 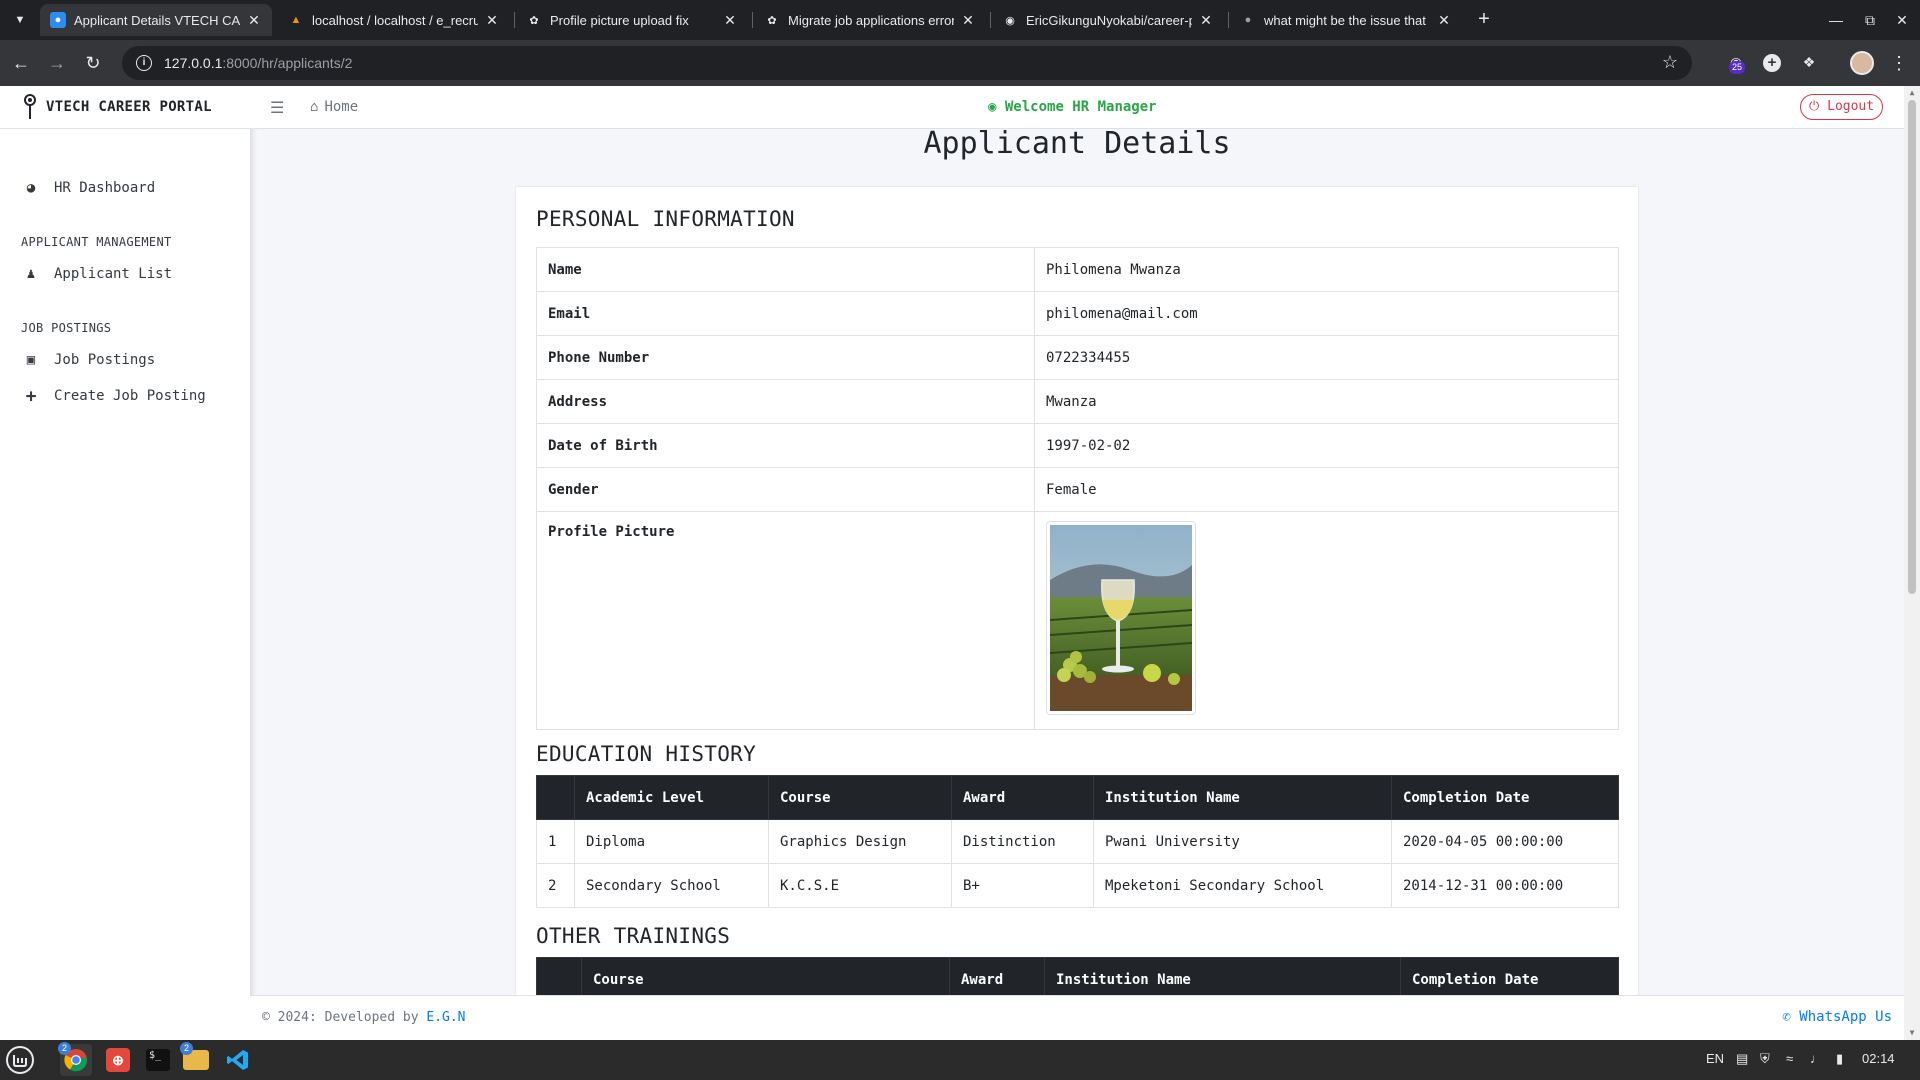 What do you see at coordinates (277, 107) in the screenshot?
I see `hamburger-menu-icon: ☰` at bounding box center [277, 107].